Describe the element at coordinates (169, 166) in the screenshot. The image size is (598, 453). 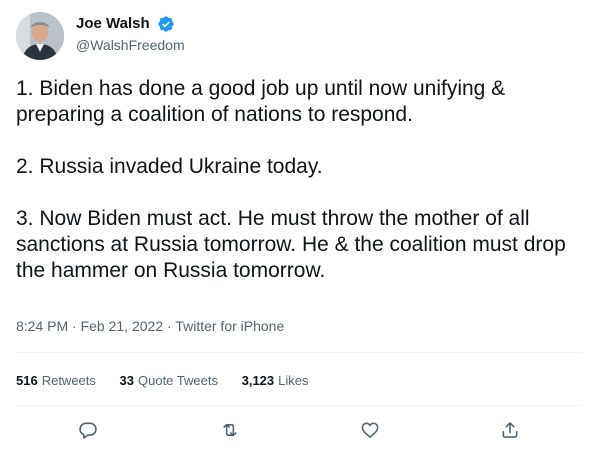
I see `tweet-paragraph: 2. Russia invaded Ukraine today.` at that location.